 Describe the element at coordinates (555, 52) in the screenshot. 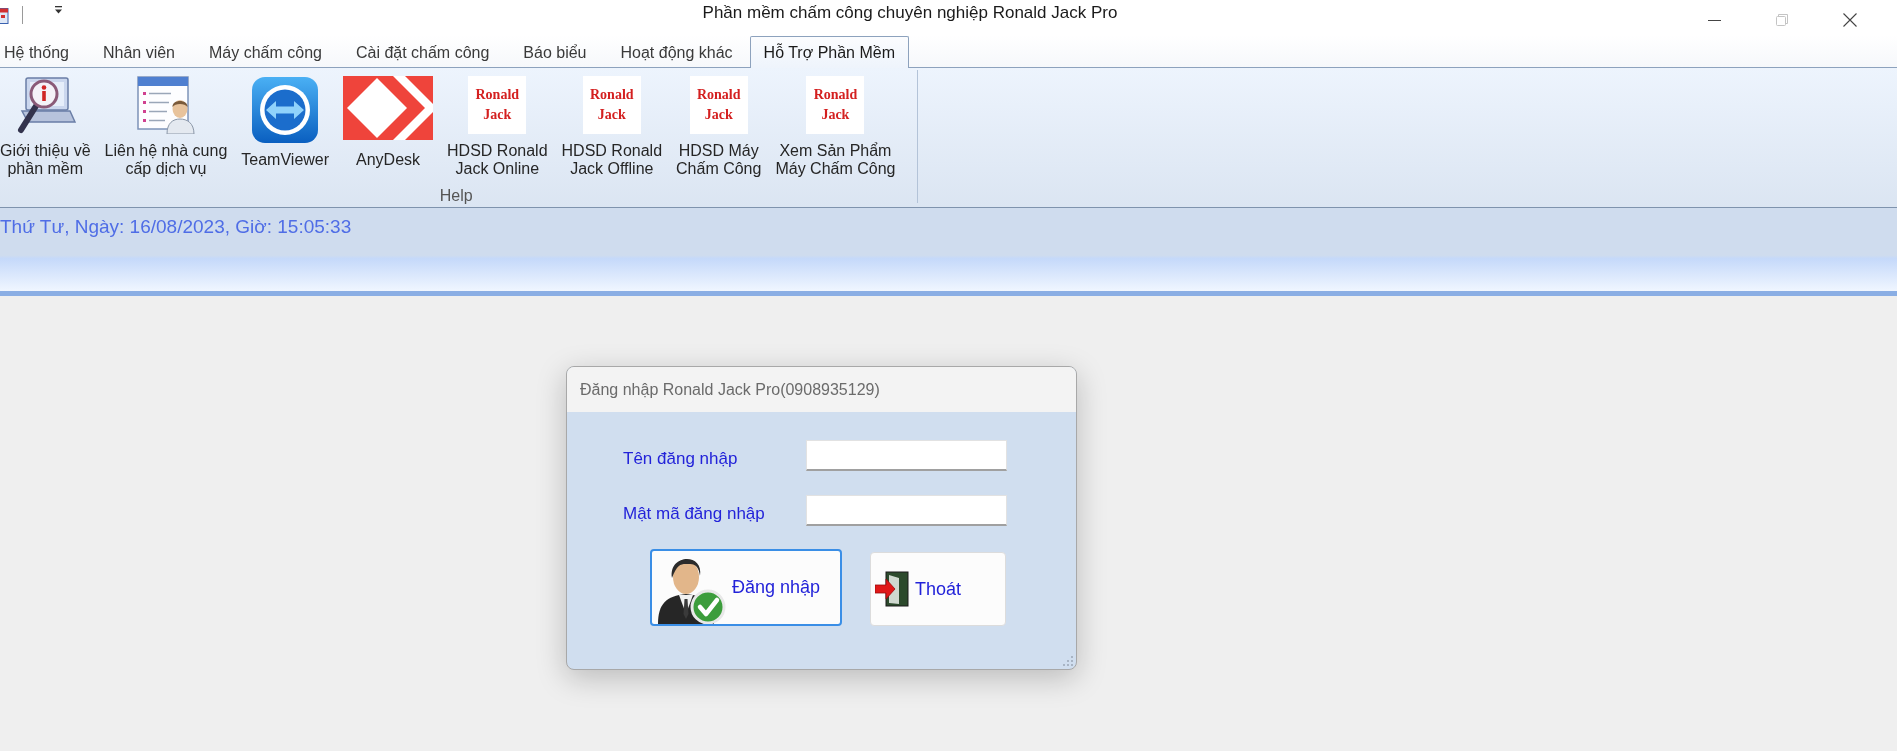

I see `tab: Báo biểu` at that location.